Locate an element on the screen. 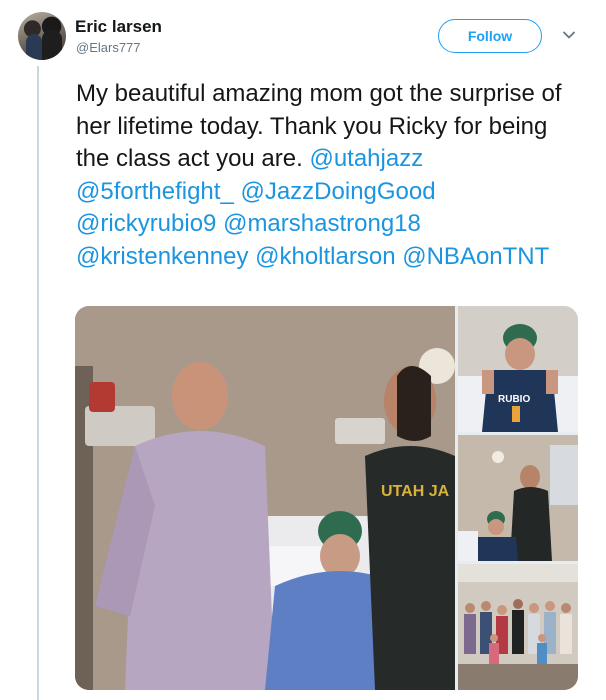 Image resolution: width=606 pixels, height=700 pixels. avatar is located at coordinates (42, 36).